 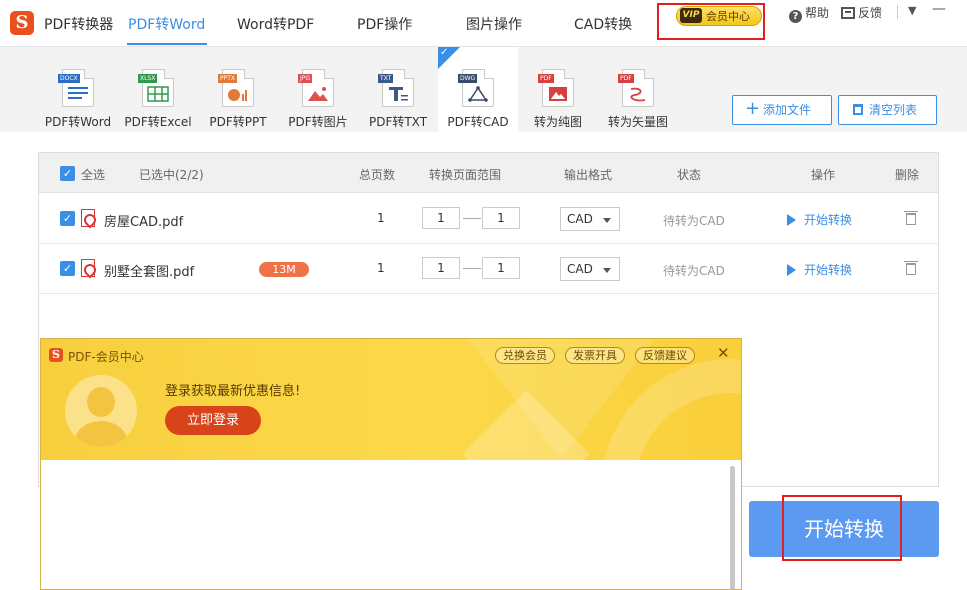 I want to click on pptx-file-icon: PPTX, so click(x=236, y=88).